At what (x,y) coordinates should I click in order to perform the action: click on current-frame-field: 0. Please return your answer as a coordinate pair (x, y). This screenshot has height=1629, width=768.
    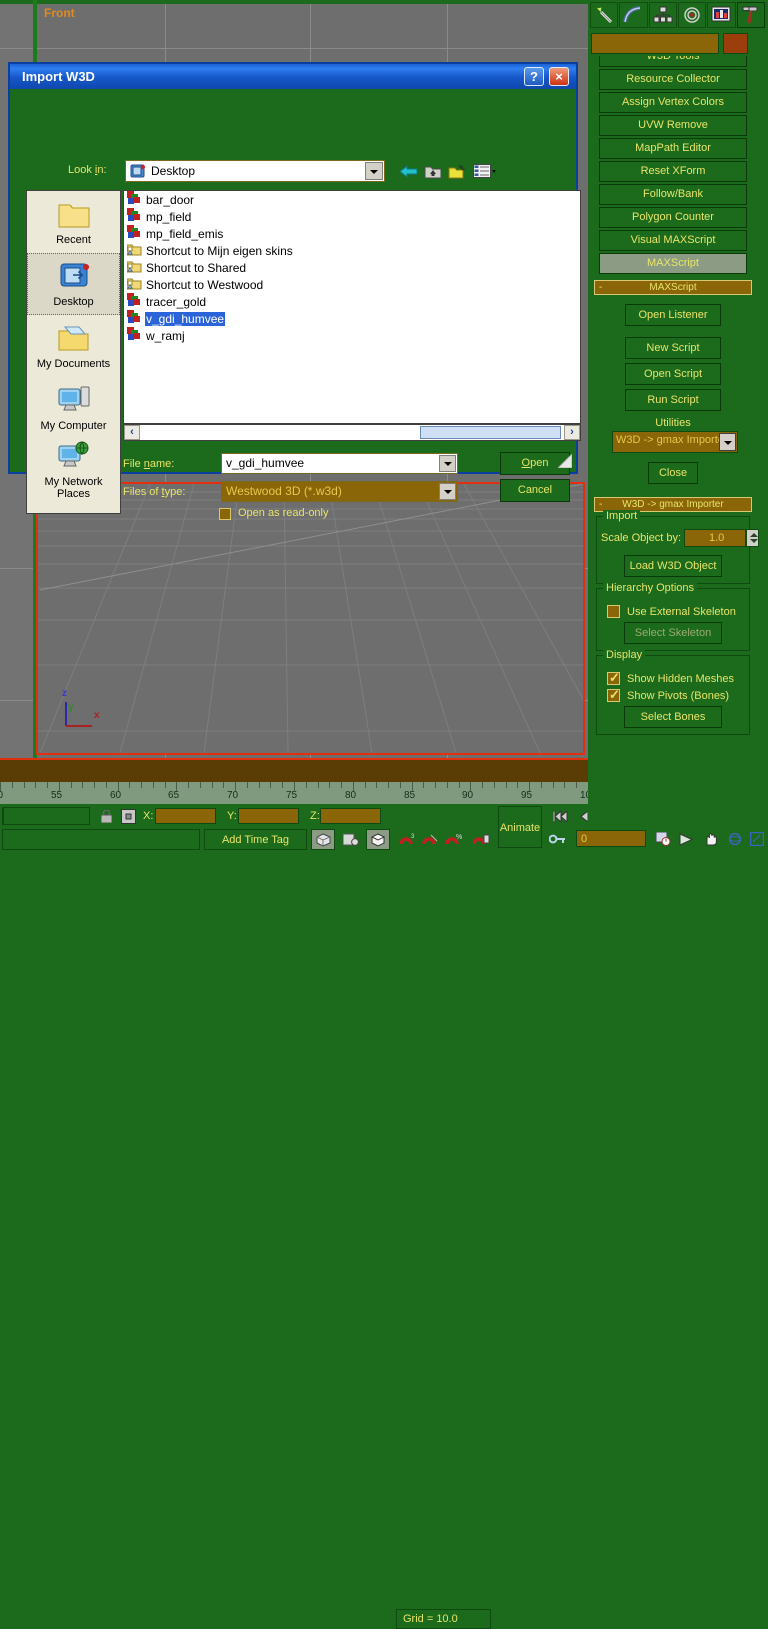
    Looking at the image, I should click on (611, 838).